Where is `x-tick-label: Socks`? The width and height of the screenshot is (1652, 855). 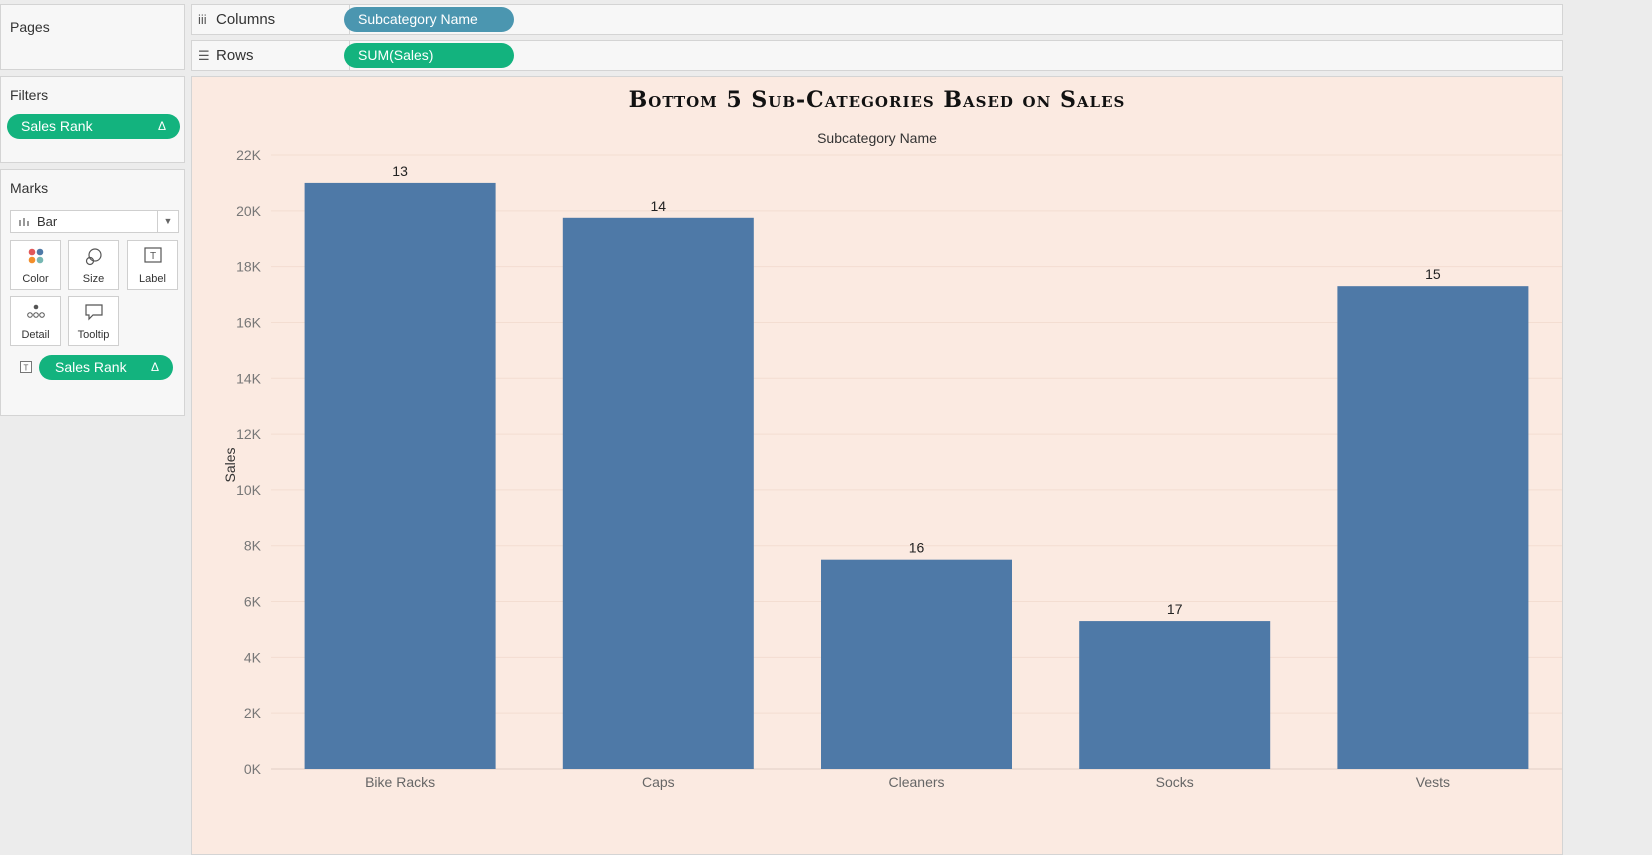 x-tick-label: Socks is located at coordinates (1175, 782).